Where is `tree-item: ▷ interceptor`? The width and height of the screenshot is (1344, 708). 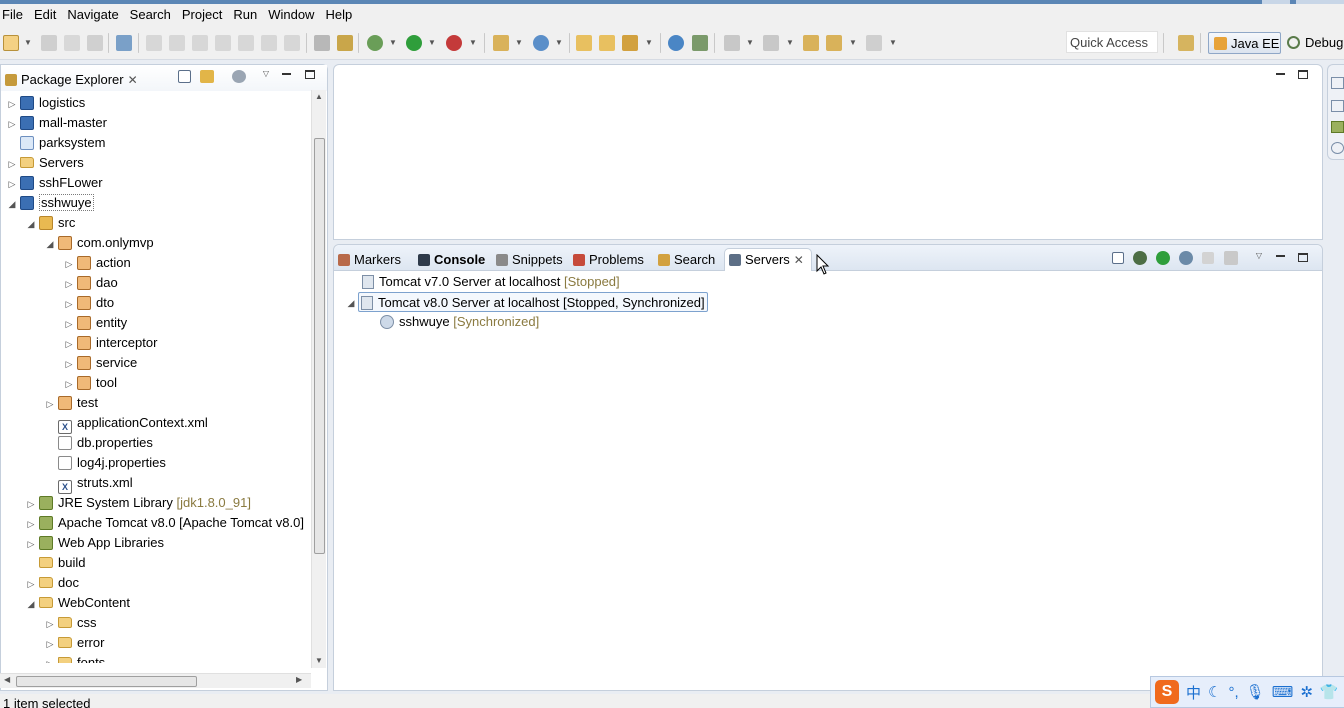 tree-item: ▷ interceptor is located at coordinates (110, 343).